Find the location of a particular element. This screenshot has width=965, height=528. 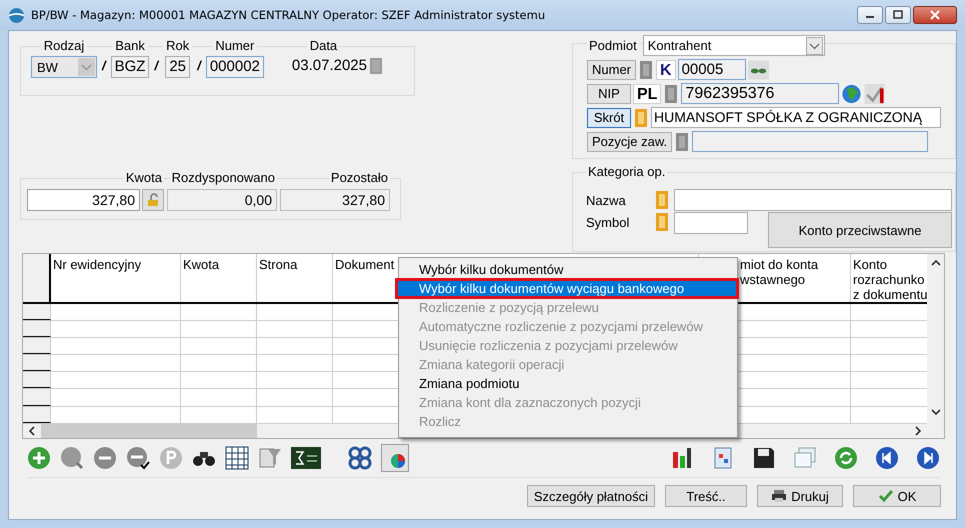

amount-label: Rozdysponowano is located at coordinates (223, 178).